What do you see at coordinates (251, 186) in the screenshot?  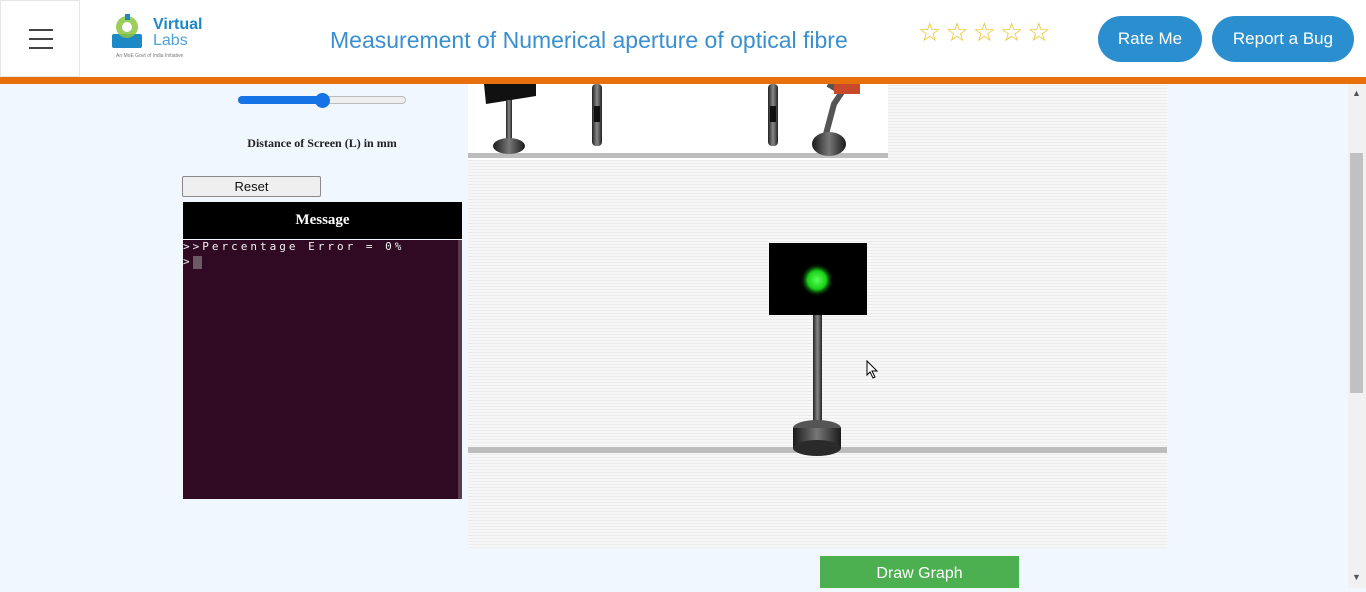 I see `reset-button: Reset` at bounding box center [251, 186].